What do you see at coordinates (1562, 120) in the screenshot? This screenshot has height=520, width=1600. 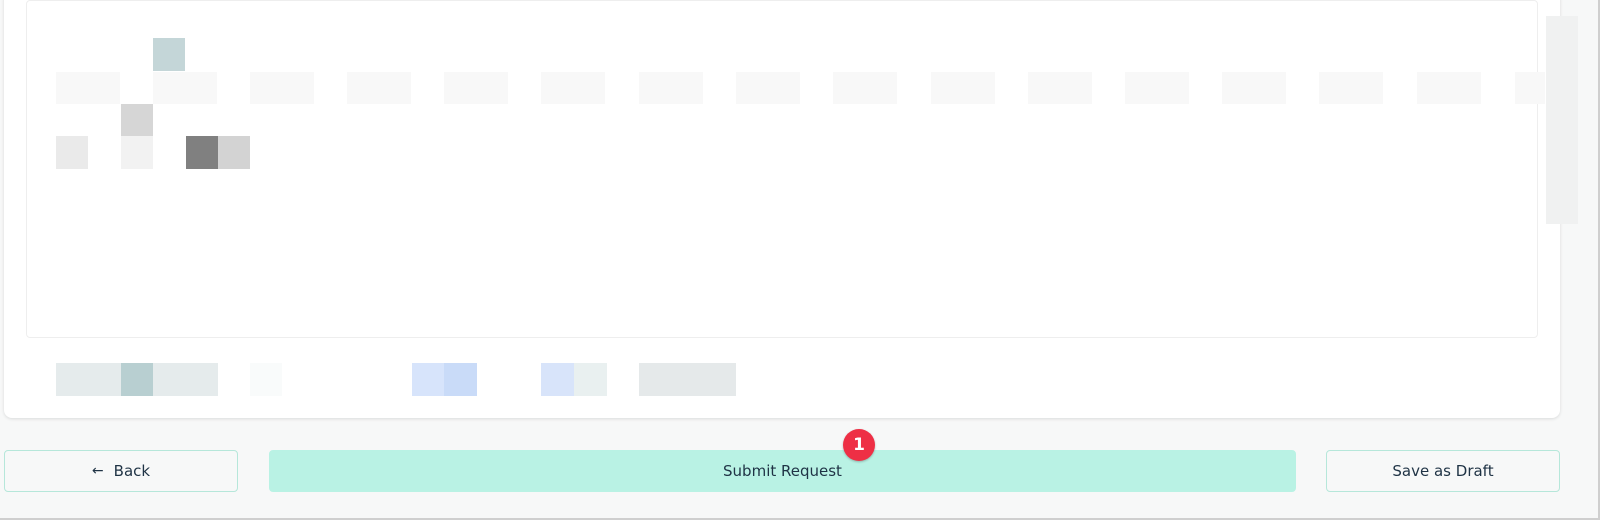 I see `scrollbar` at bounding box center [1562, 120].